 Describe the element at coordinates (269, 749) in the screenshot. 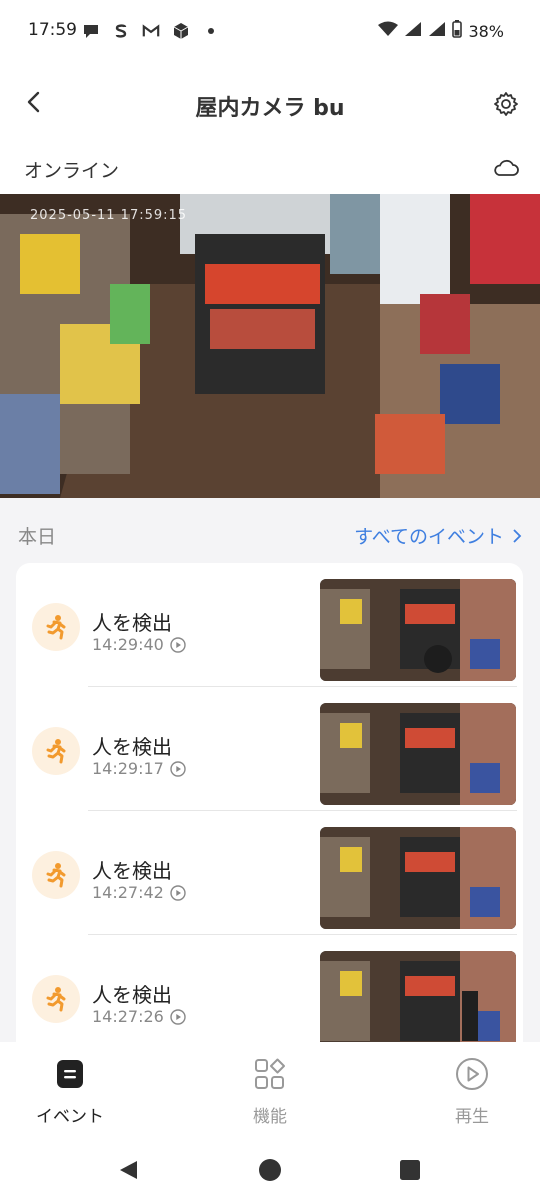

I see `event-item: 人を検出 14:29:17` at that location.